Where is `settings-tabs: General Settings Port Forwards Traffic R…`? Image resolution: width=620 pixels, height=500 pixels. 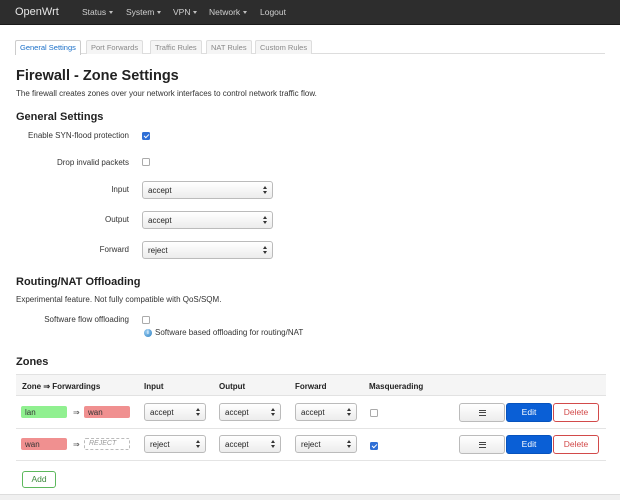
settings-tabs: General Settings Port Forwards Traffic R… is located at coordinates (310, 47).